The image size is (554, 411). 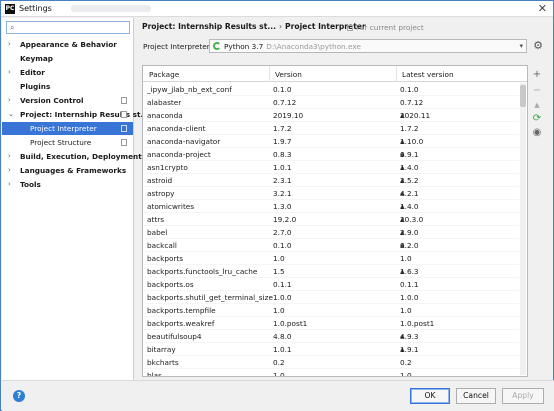 I want to click on title-bar: PC Settings ✕, so click(x=277, y=9).